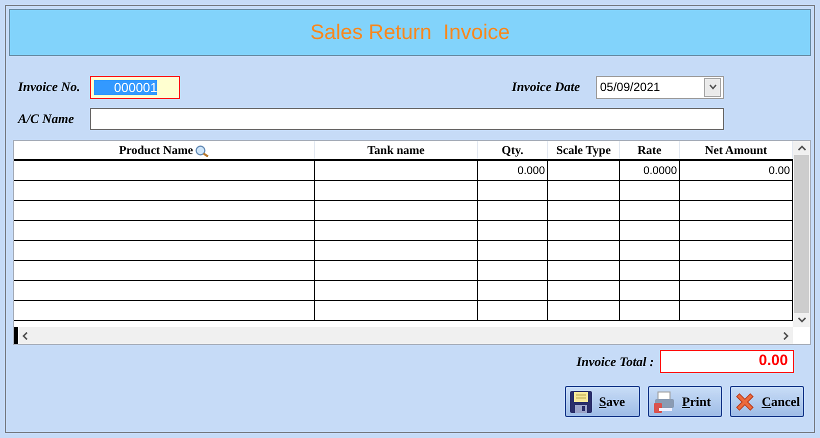 The image size is (820, 438). I want to click on field-label: Invoice Date, so click(546, 87).